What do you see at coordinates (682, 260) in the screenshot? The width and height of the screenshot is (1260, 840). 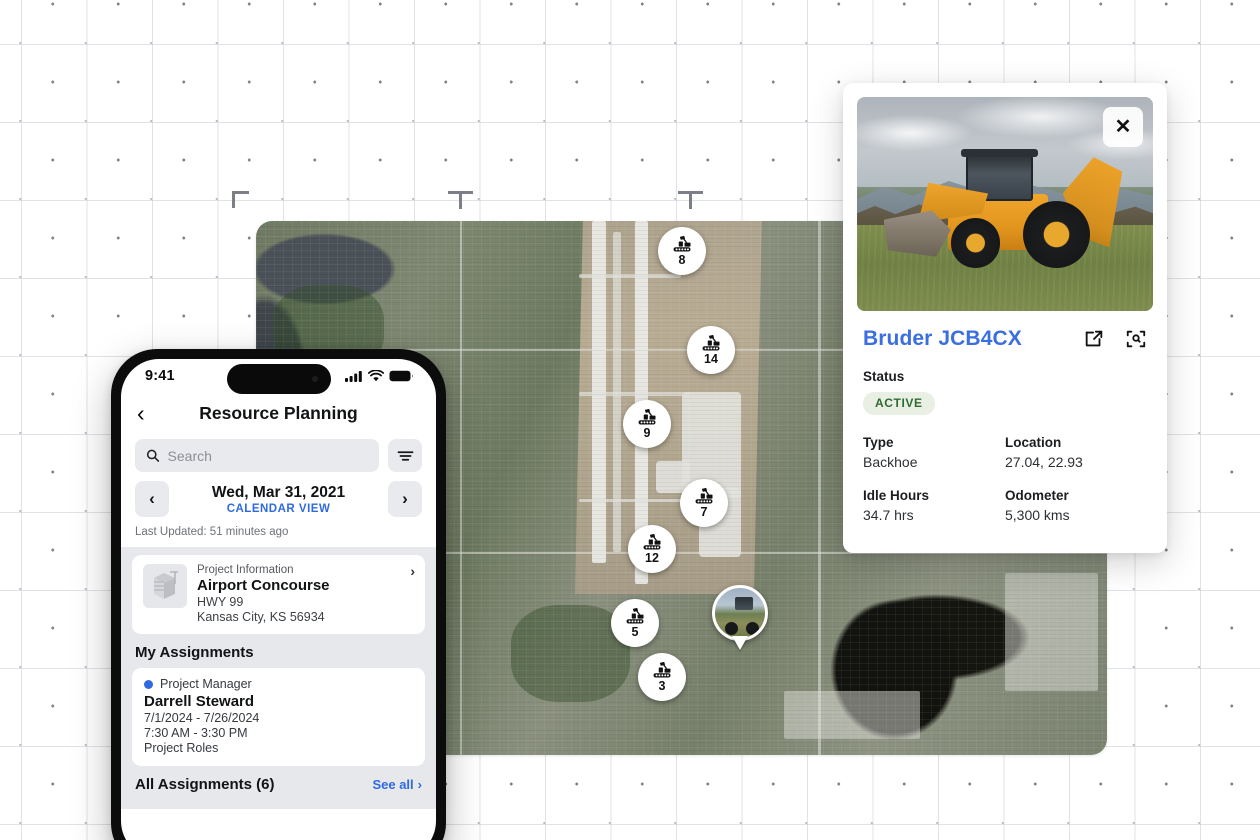 I see `map-pin-count: 8` at bounding box center [682, 260].